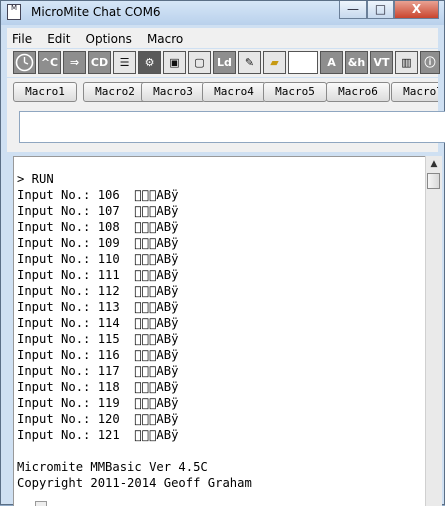 Image resolution: width=445 pixels, height=506 pixels. Describe the element at coordinates (98, 259) in the screenshot. I see `terminal-line: Input No.: 110    ABÿ` at that location.